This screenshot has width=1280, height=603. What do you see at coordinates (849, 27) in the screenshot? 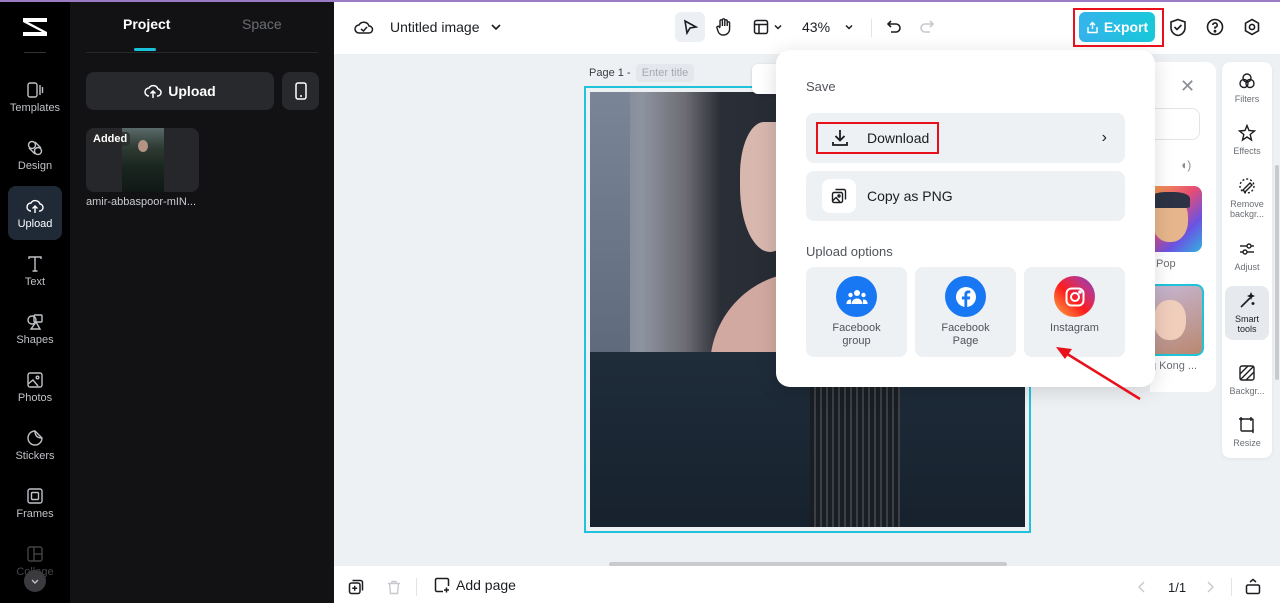
I see `zoom-chevron-icon` at bounding box center [849, 27].